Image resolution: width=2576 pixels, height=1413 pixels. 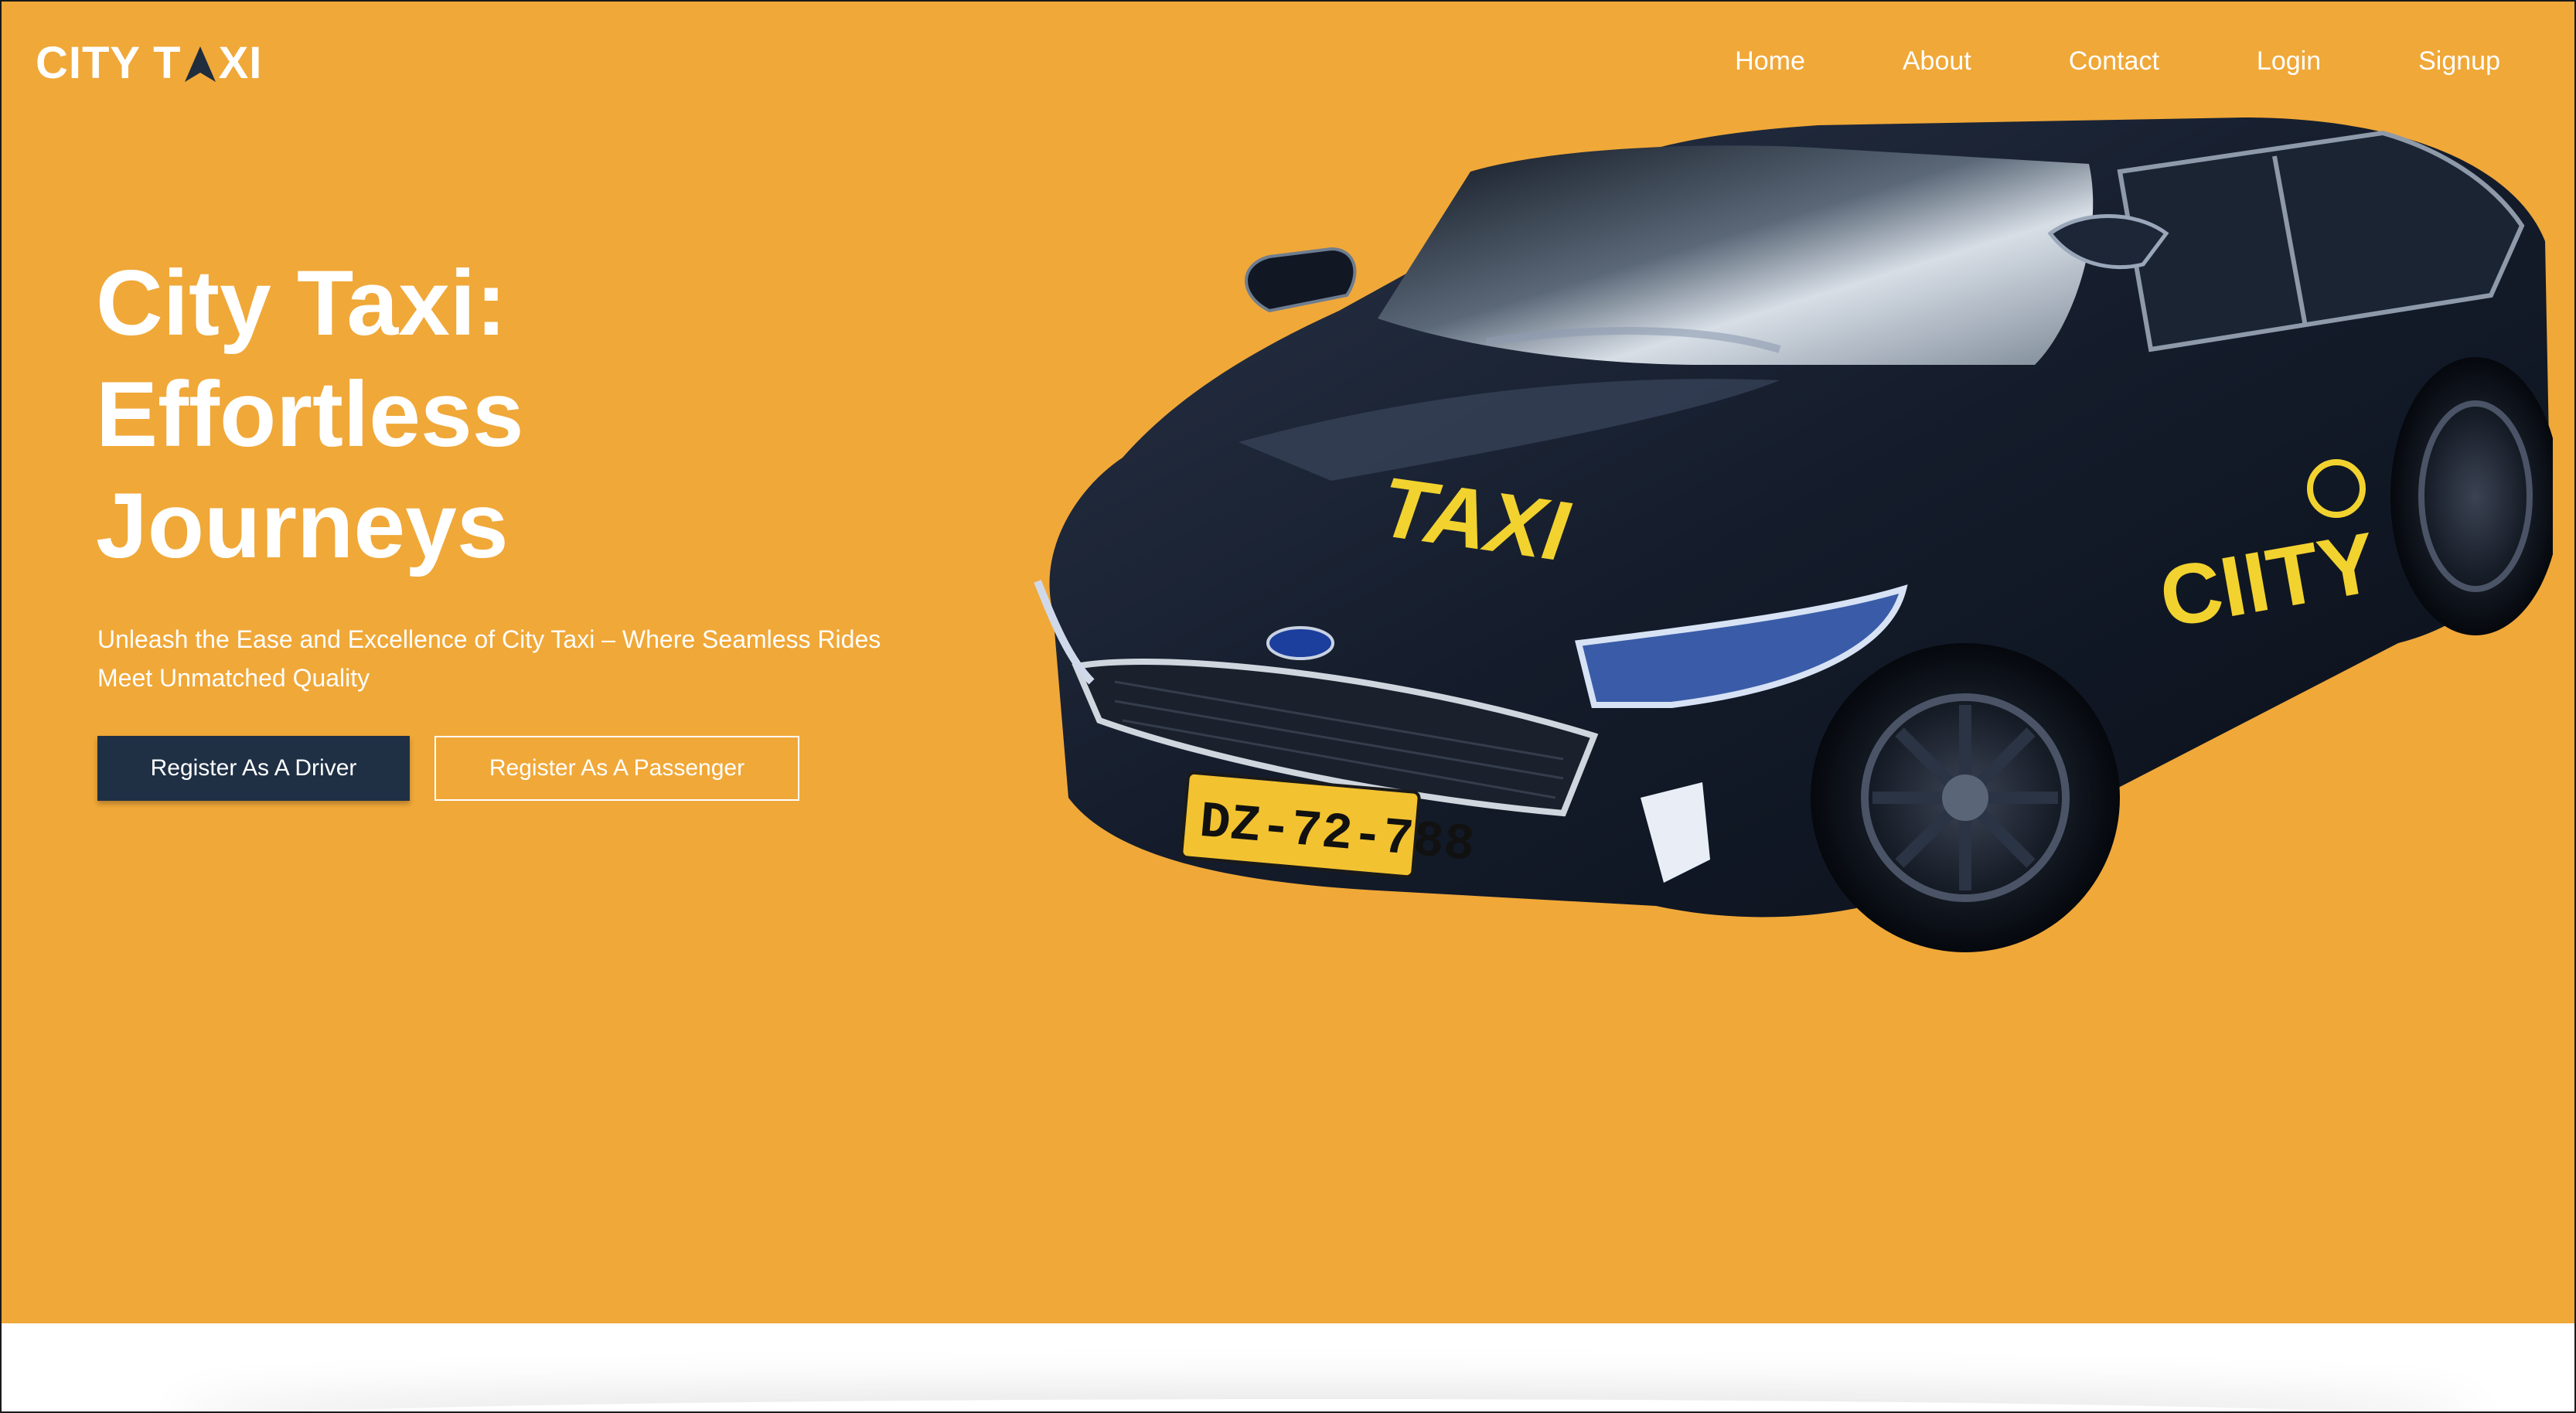 I want to click on register-passenger-button: Register As A Passenger, so click(x=616, y=768).